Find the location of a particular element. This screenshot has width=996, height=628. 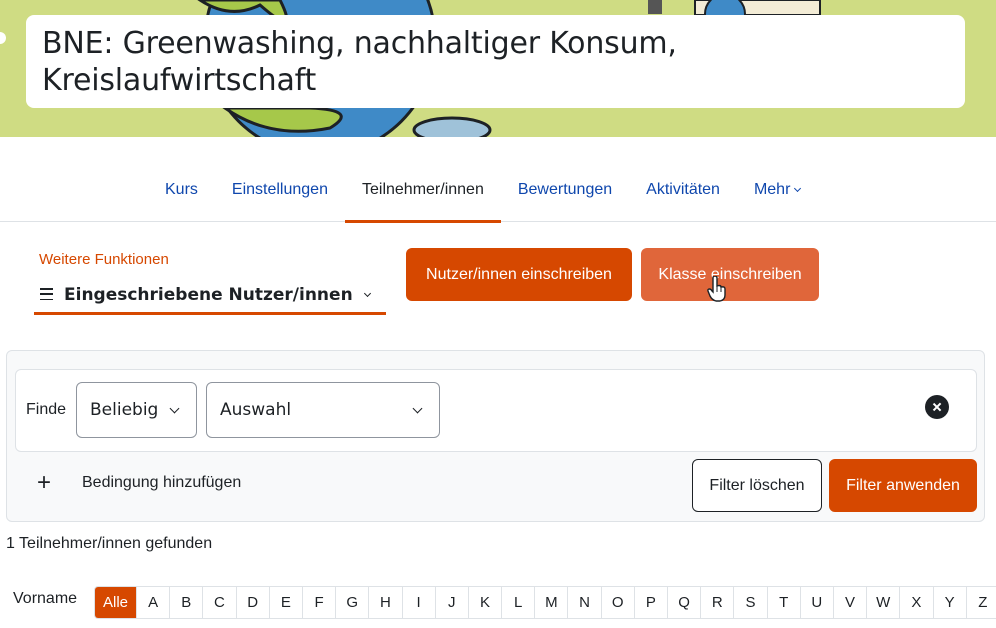

initial-y: Y is located at coordinates (949, 602).